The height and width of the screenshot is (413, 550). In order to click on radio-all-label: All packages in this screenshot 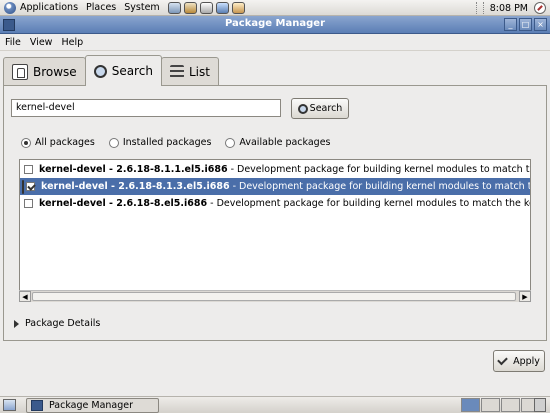, I will do `click(65, 142)`.